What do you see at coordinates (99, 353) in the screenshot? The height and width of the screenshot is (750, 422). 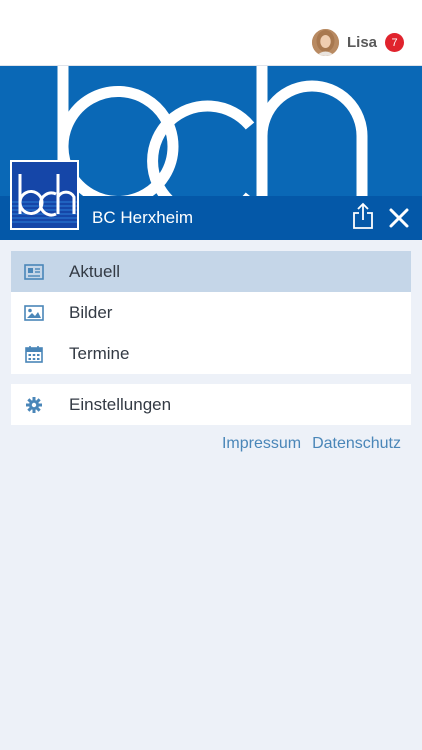 I see `menu-item-label: Termine` at bounding box center [99, 353].